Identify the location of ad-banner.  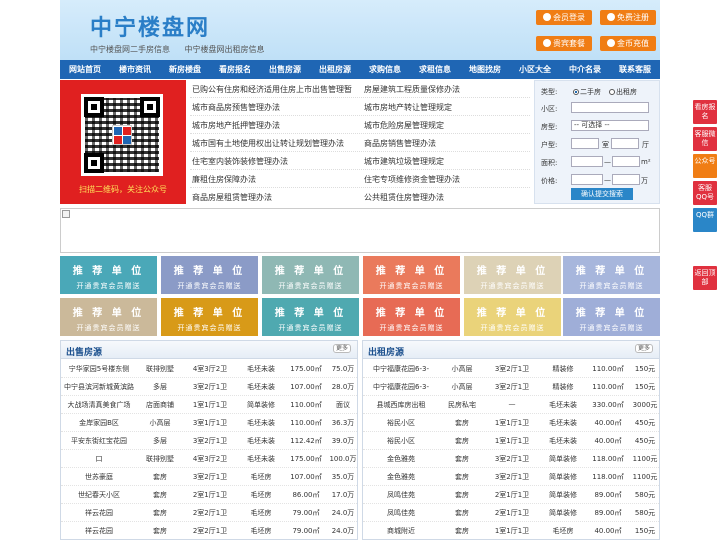
(360, 230).